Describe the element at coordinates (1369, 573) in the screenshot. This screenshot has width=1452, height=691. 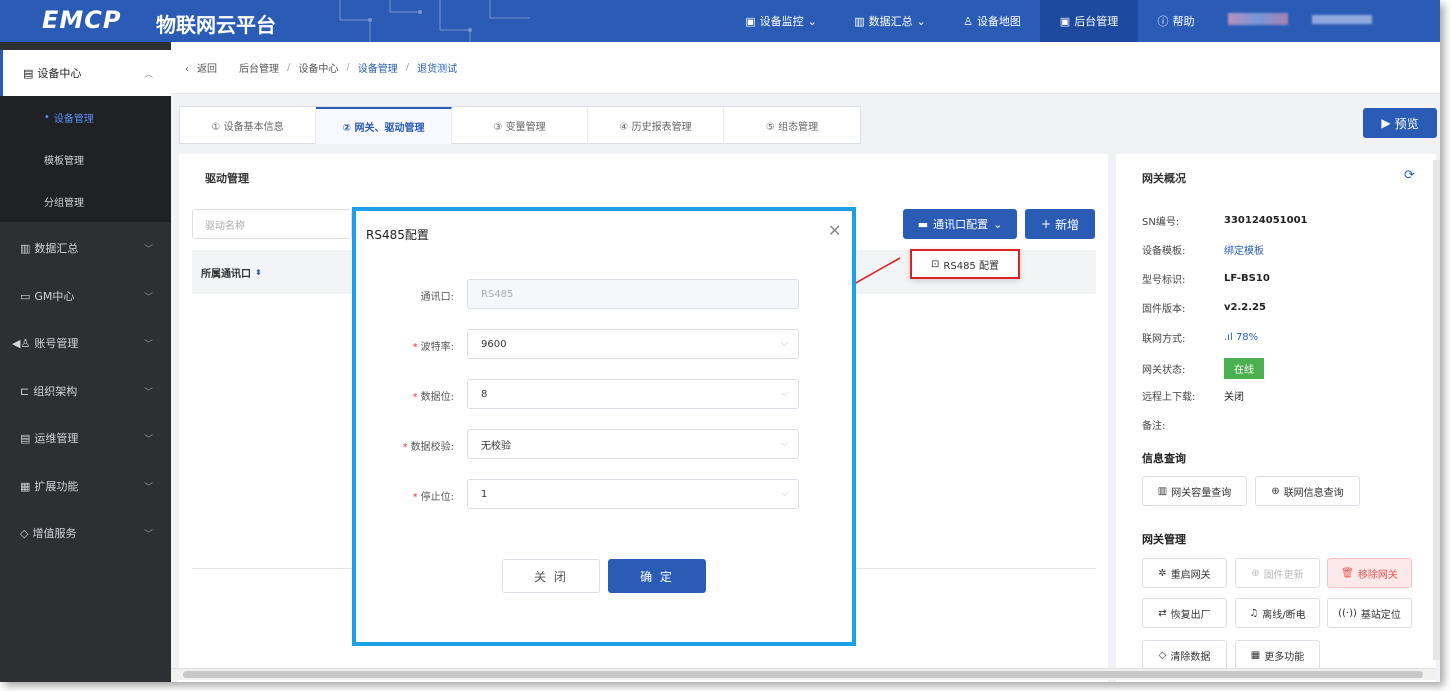
I see `remove-gateway-button: 🗑 移除网关` at that location.